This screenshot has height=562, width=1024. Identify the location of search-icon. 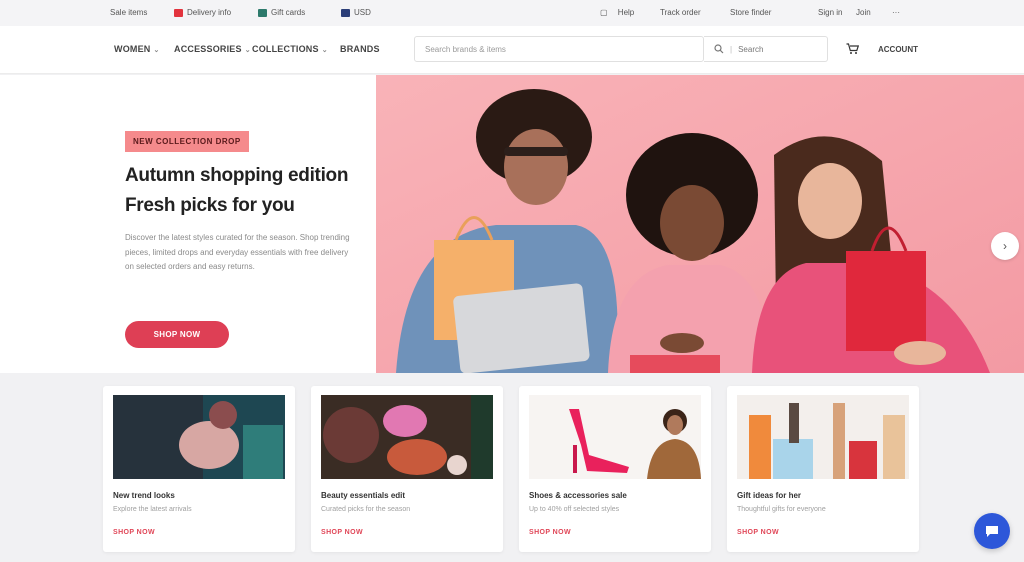
(719, 49).